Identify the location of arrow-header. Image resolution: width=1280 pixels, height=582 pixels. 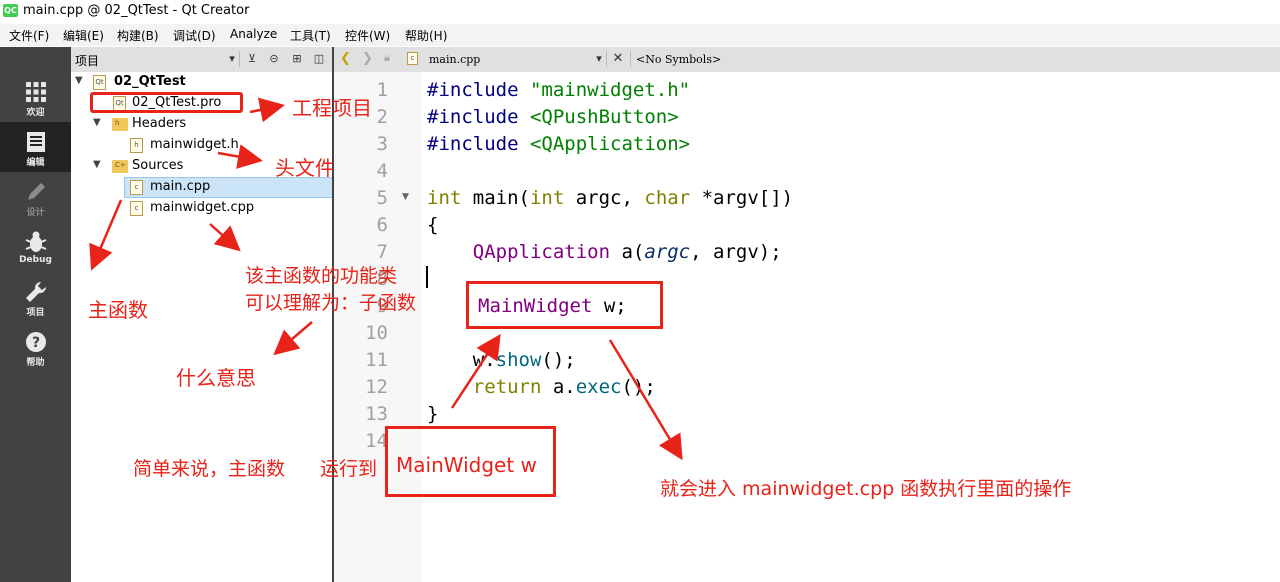
(240, 156).